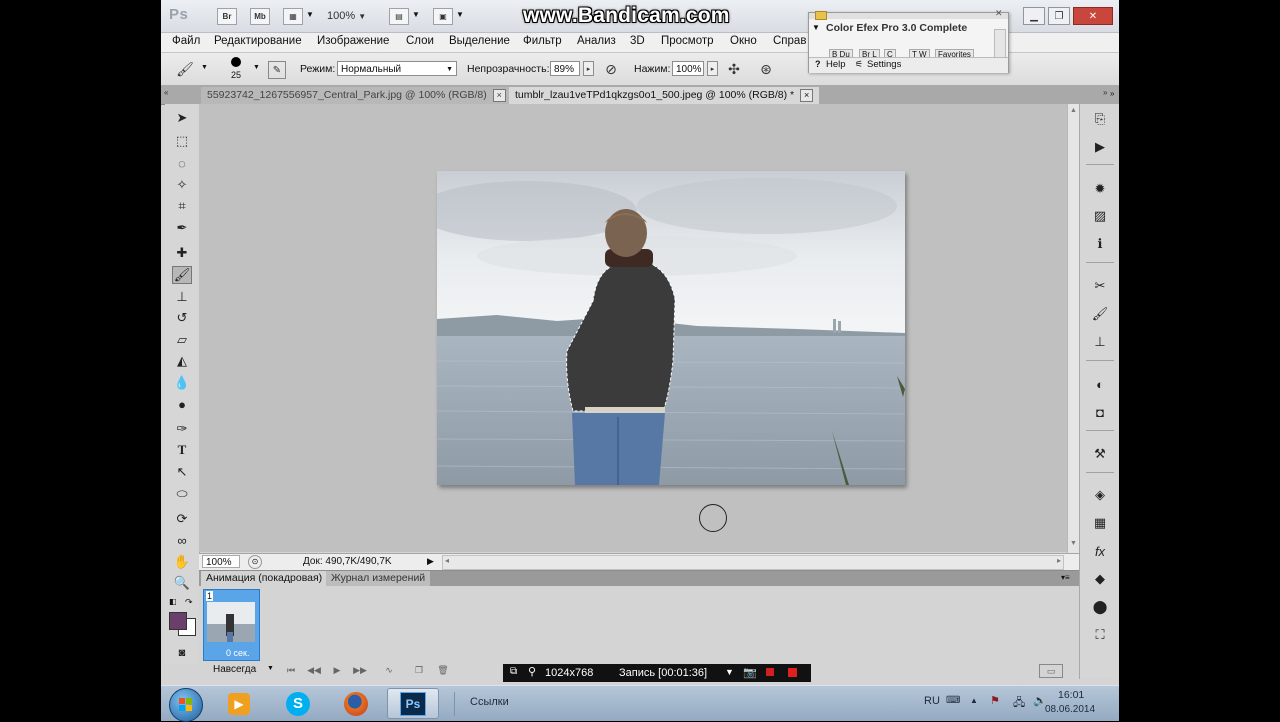 Image resolution: width=1280 pixels, height=722 pixels. What do you see at coordinates (182, 361) in the screenshot?
I see `paint-bucket-tool-icon: ◭` at bounding box center [182, 361].